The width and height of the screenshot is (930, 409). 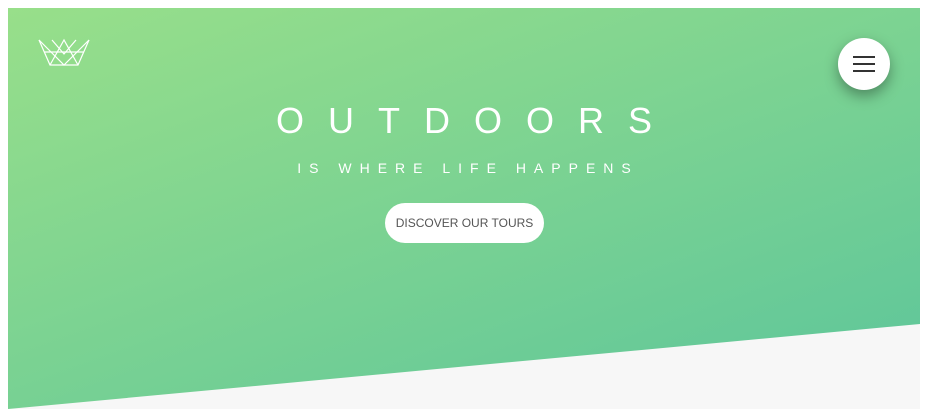 I want to click on hamburger-menu-button, so click(x=864, y=64).